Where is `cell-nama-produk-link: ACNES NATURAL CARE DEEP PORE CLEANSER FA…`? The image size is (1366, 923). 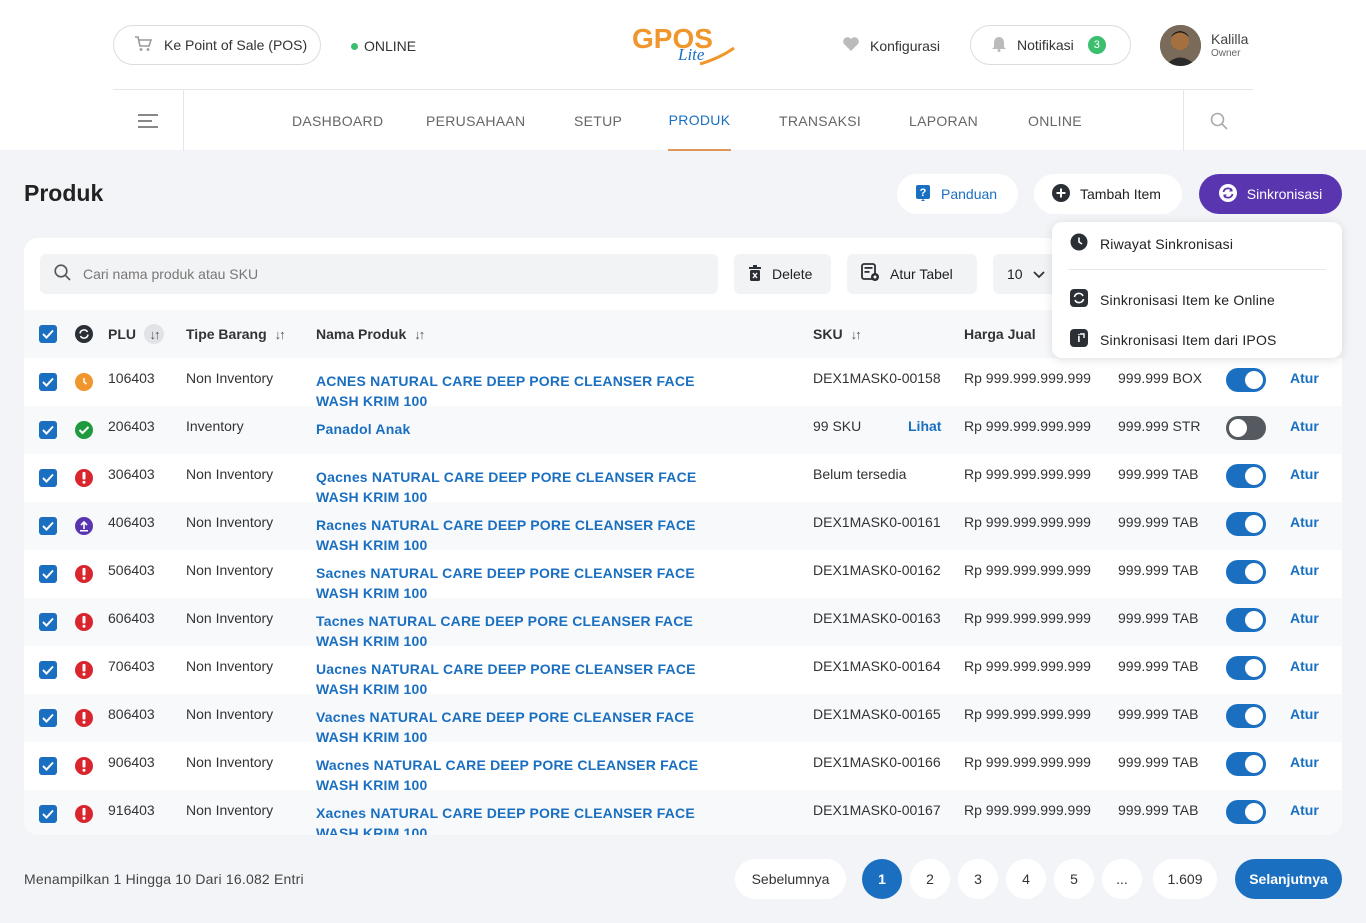 cell-nama-produk-link: ACNES NATURAL CARE DEEP PORE CLEANSER FA… is located at coordinates (526, 389).